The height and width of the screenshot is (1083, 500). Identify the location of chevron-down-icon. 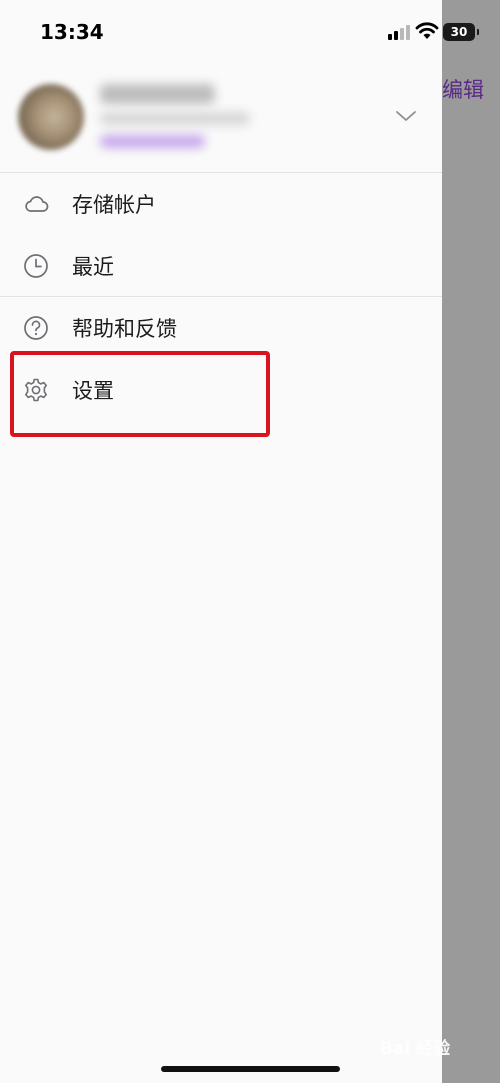
(406, 116).